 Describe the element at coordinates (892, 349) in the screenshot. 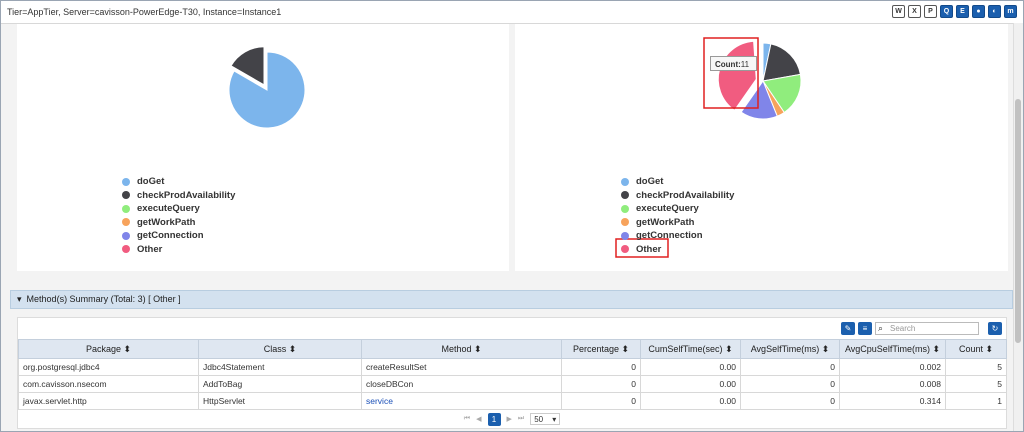

I see `column-header: AvgCpuSelfTime(ms) ⬍` at that location.